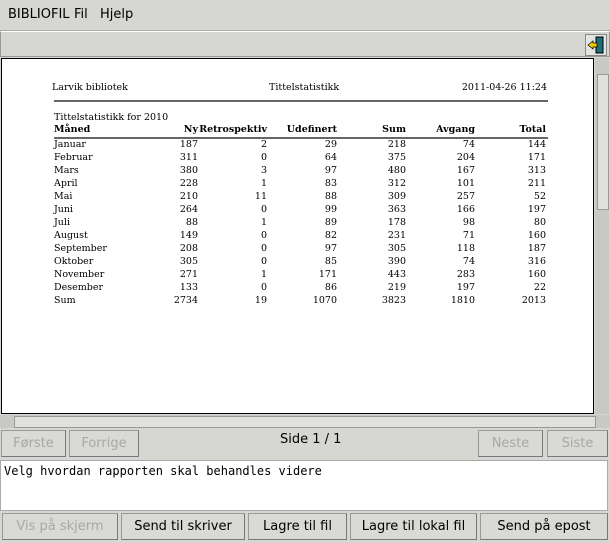 Image resolution: width=610 pixels, height=543 pixels. I want to click on table-cell: 197, so click(536, 209).